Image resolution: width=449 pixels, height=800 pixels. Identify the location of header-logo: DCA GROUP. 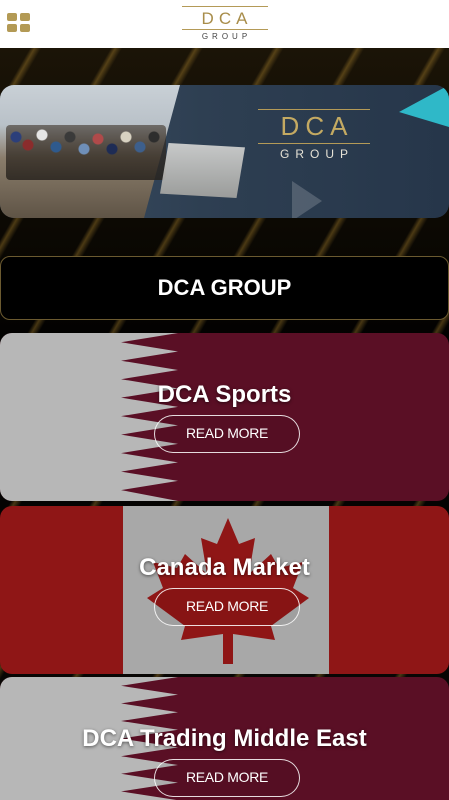
(224, 24).